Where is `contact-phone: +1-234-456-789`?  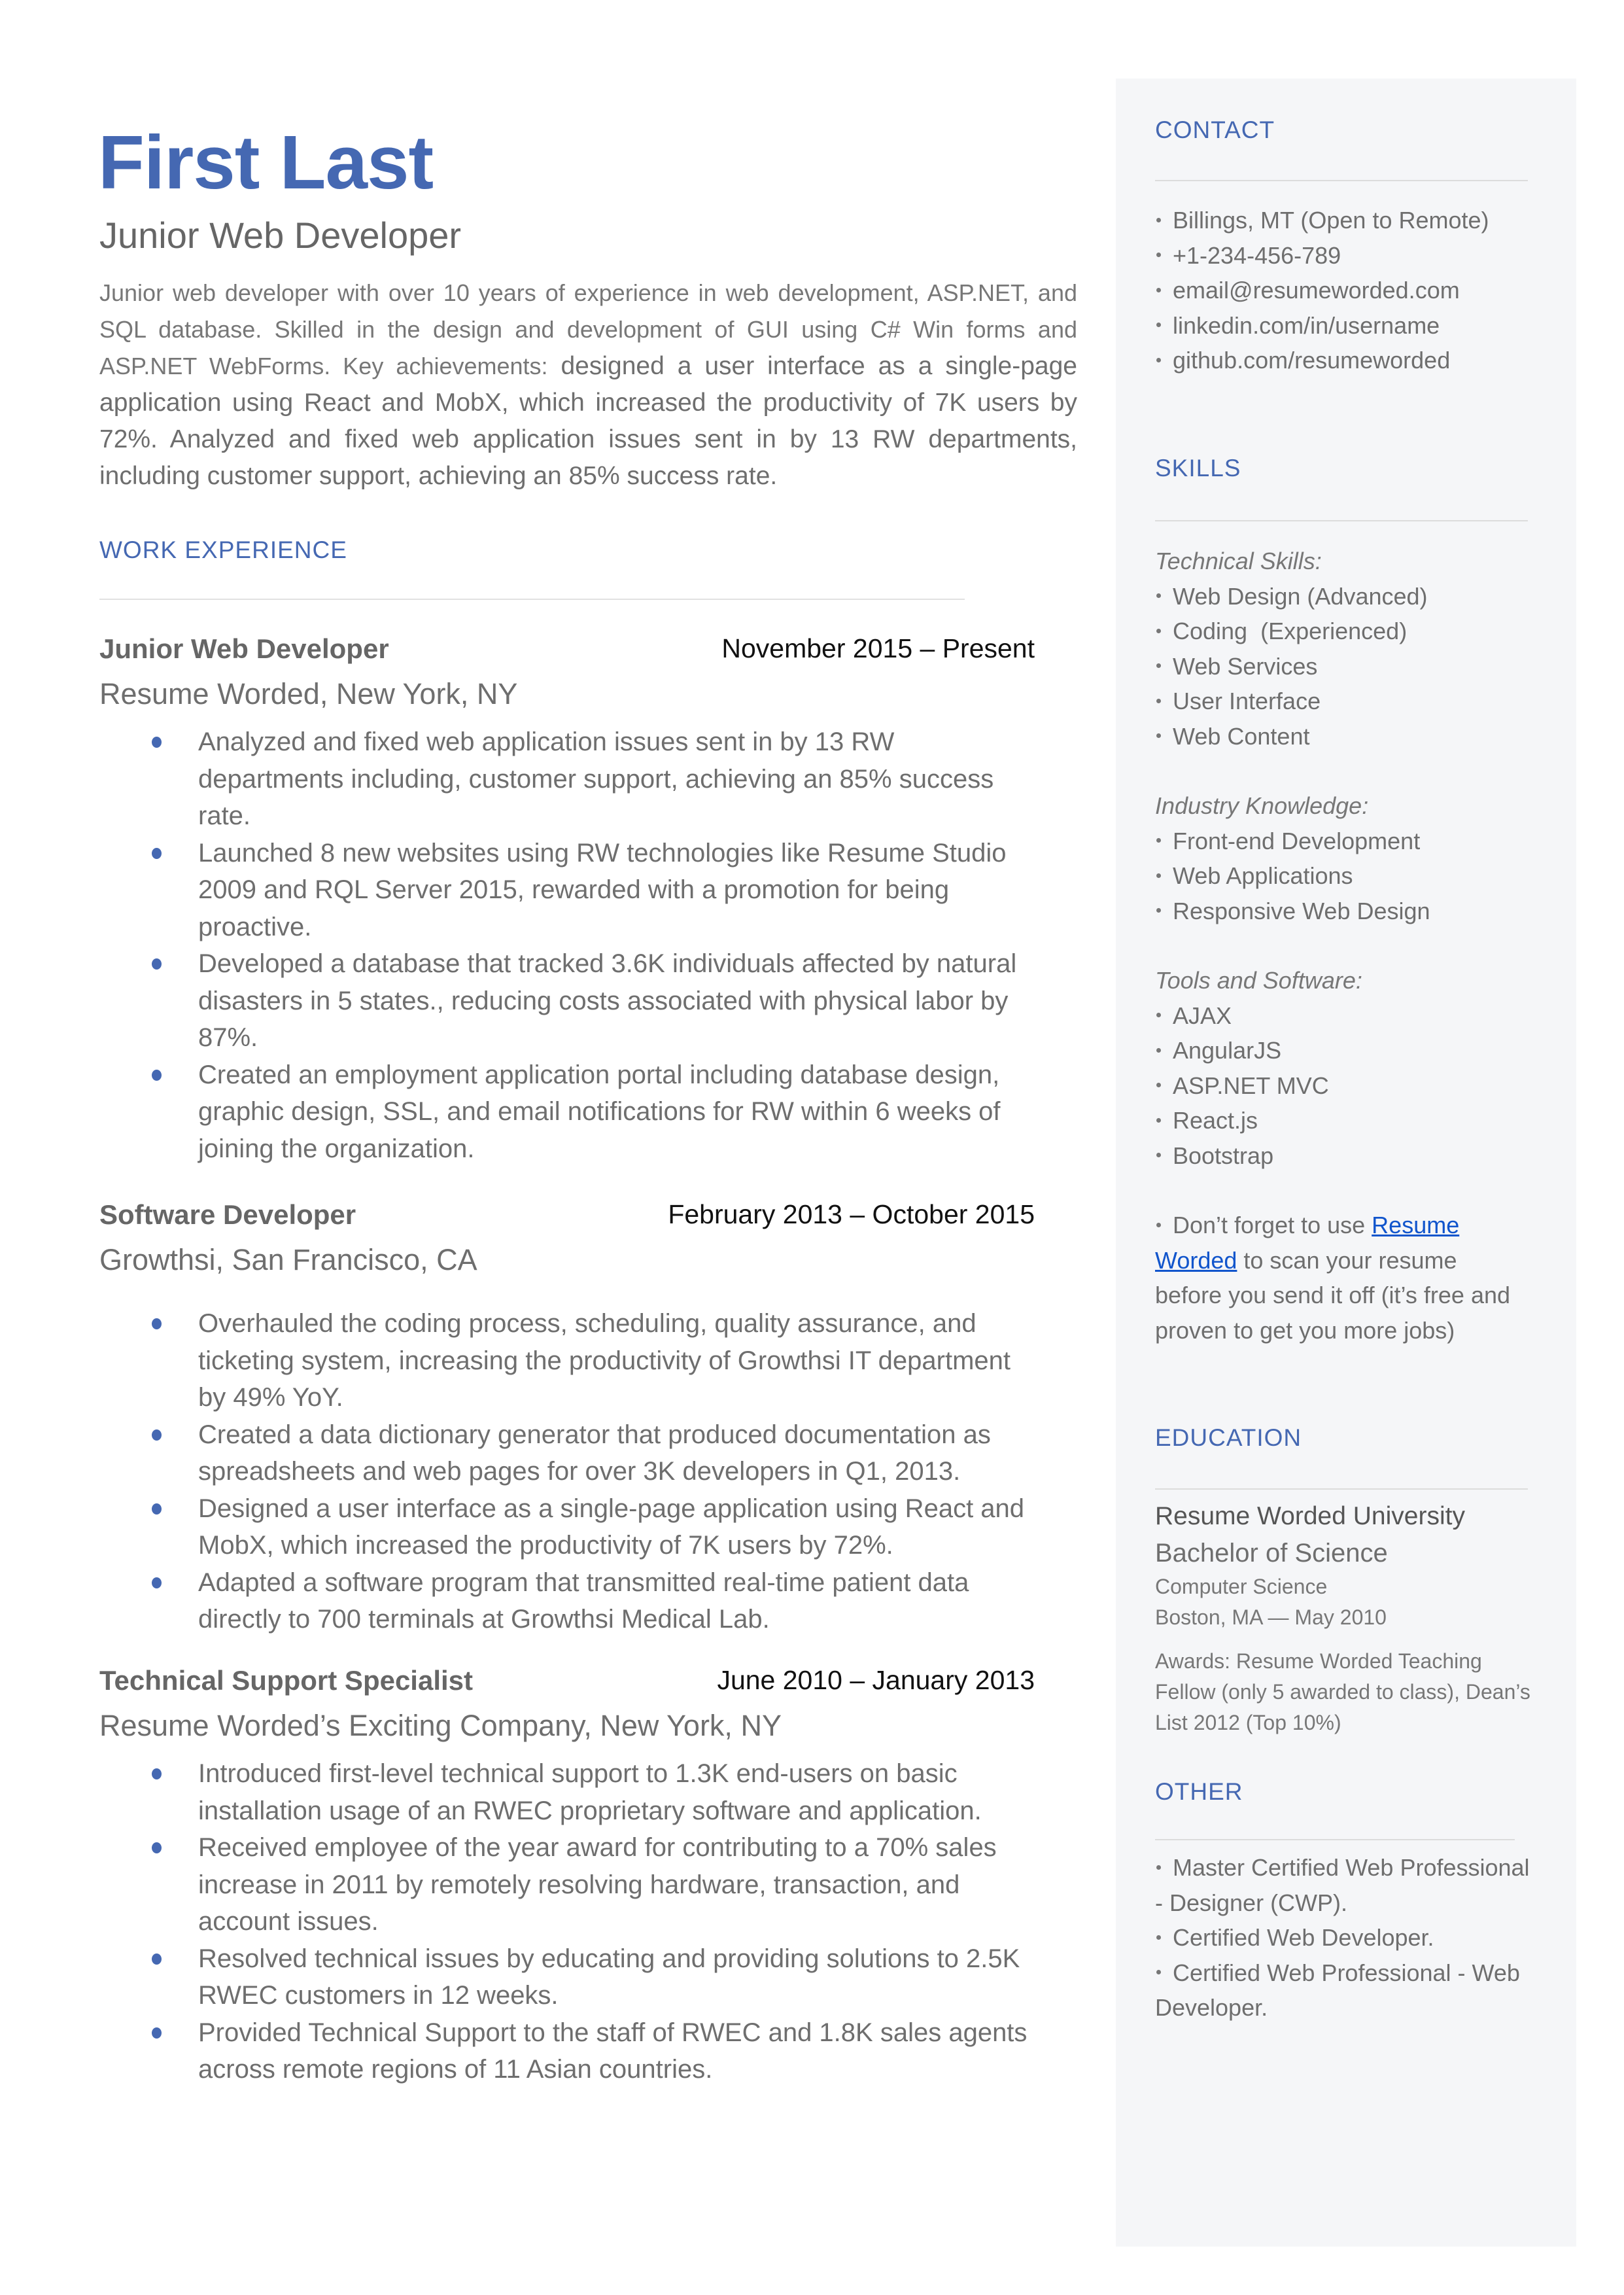
contact-phone: +1-234-456-789 is located at coordinates (1322, 255).